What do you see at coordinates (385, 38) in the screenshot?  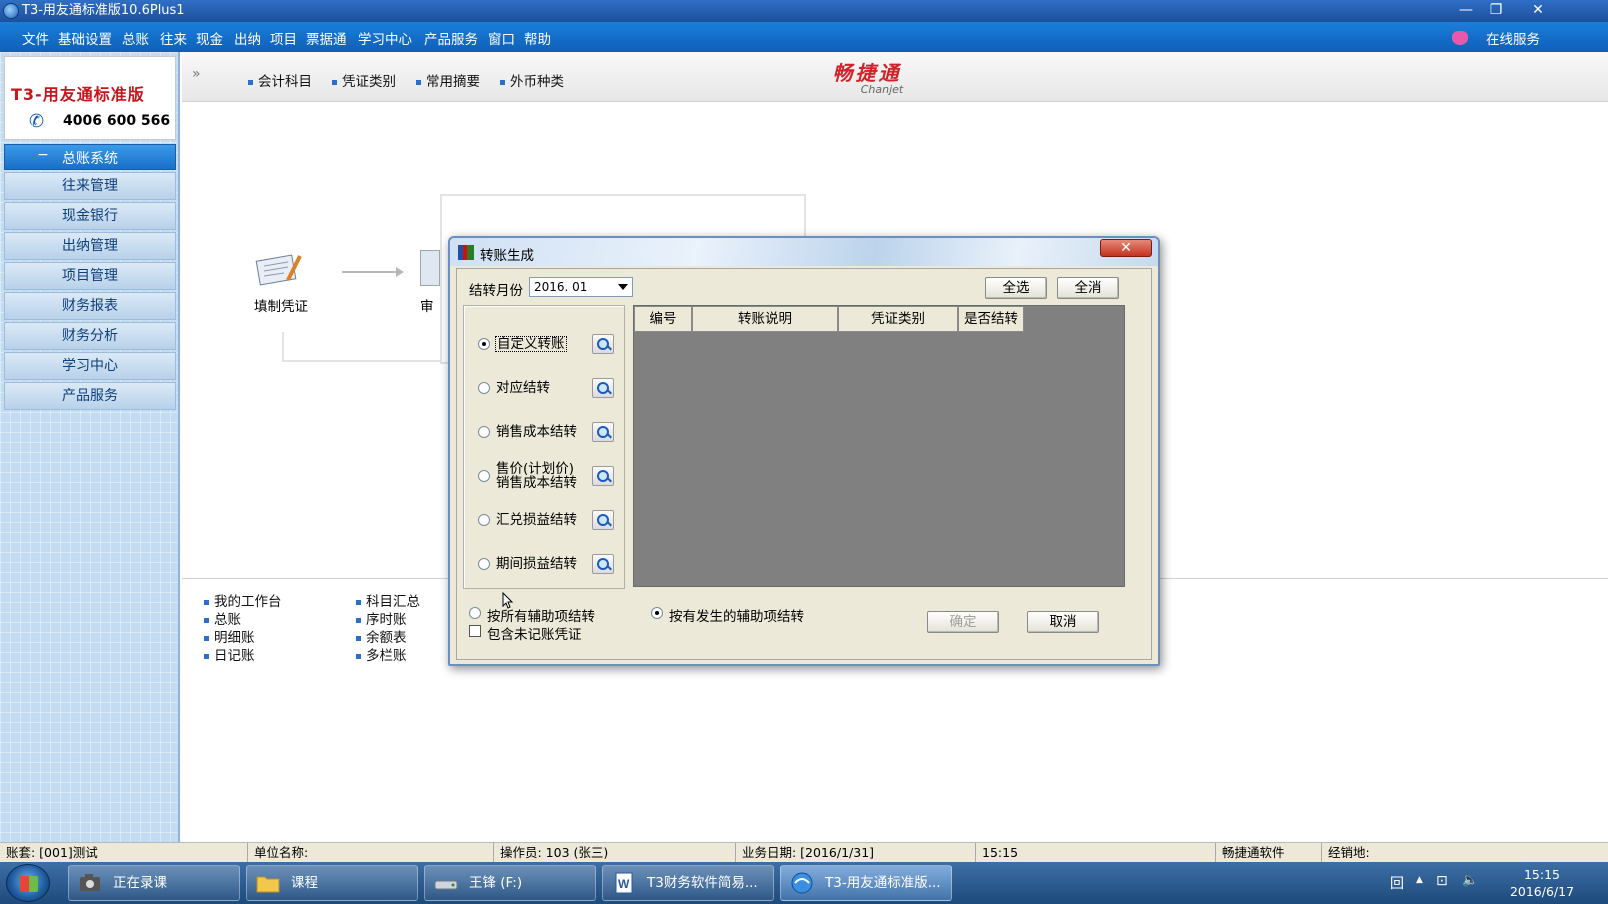 I see `menu-learning-center: 学习中心` at bounding box center [385, 38].